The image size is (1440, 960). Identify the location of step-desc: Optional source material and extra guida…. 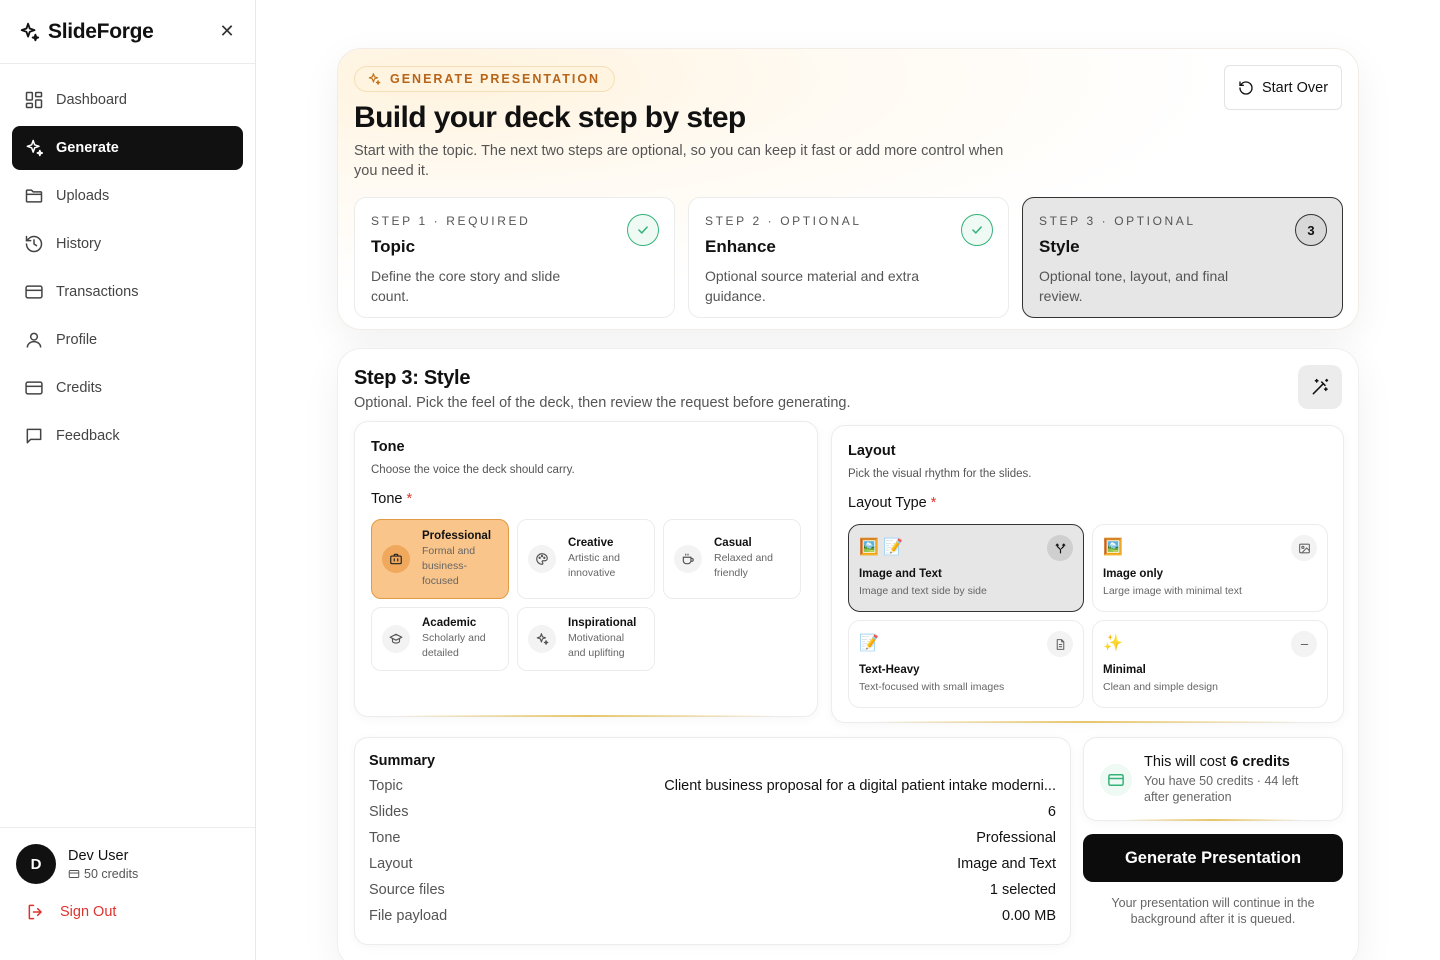
(812, 286).